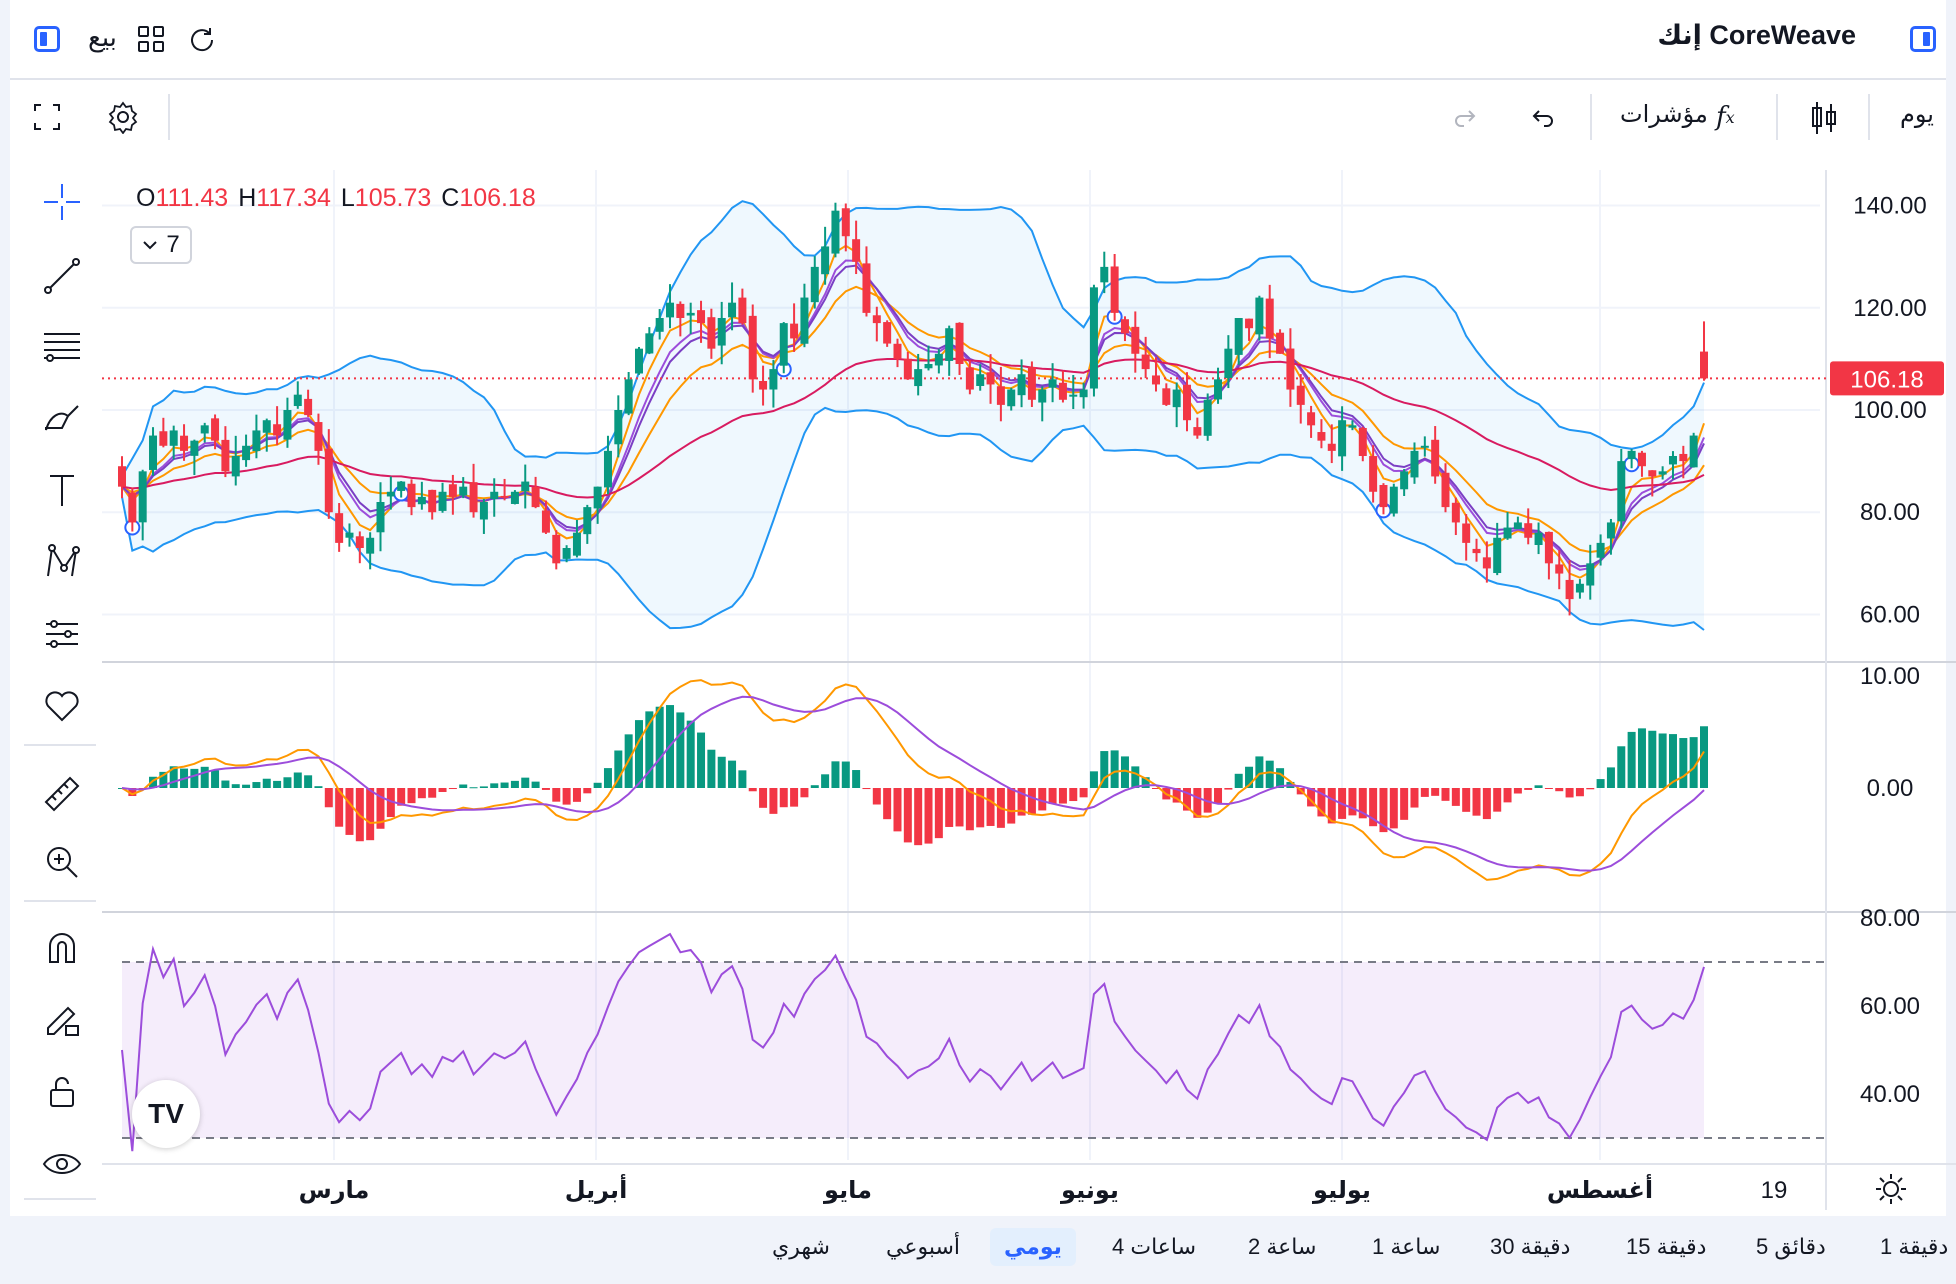 The image size is (1956, 1284). What do you see at coordinates (1664, 114) in the screenshot?
I see `indicators-button: مؤشرات` at bounding box center [1664, 114].